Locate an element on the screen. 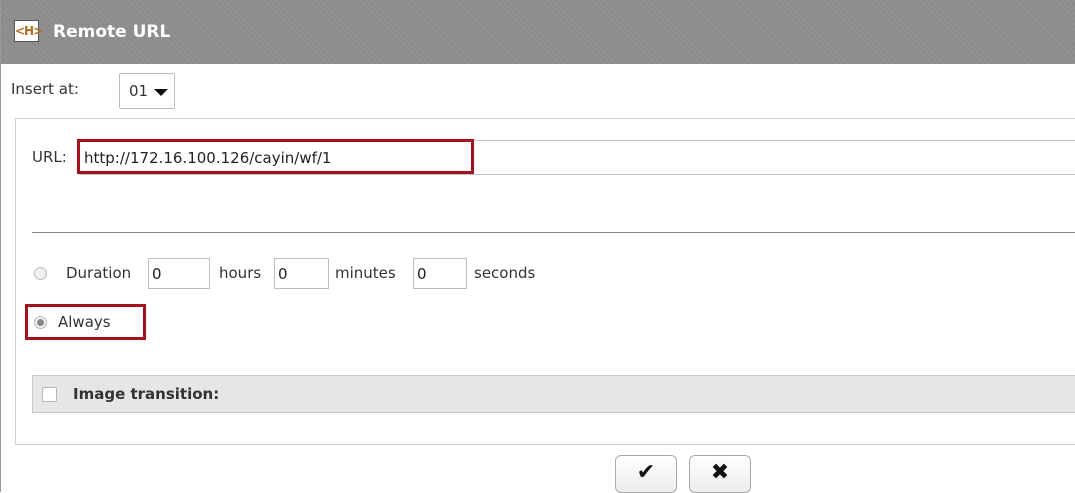 The width and height of the screenshot is (1075, 493). caret-down-icon is located at coordinates (161, 92).